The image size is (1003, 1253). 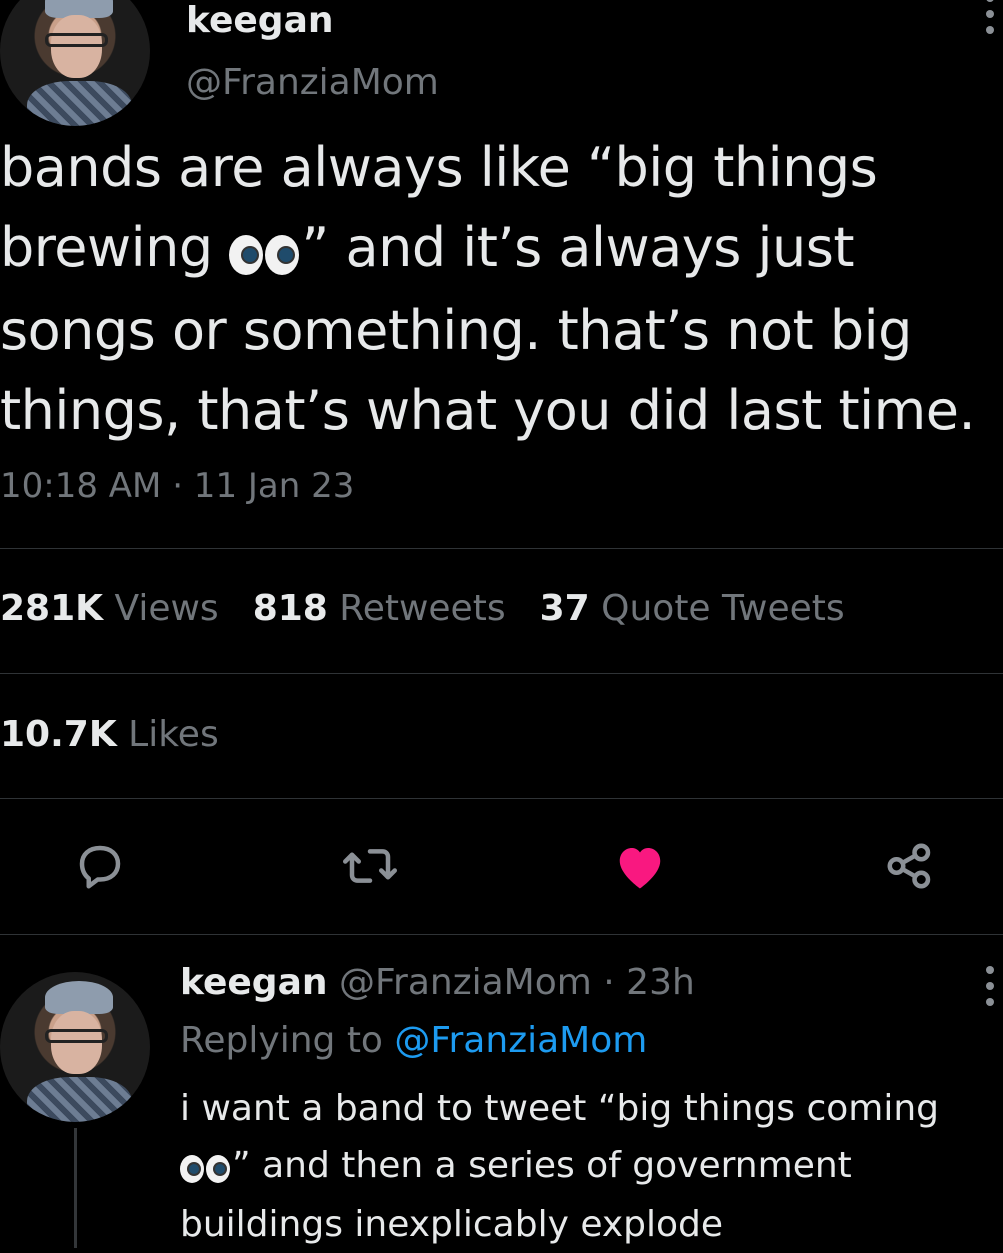 What do you see at coordinates (723, 608) in the screenshot?
I see `quotes-label: Quote Tweets` at bounding box center [723, 608].